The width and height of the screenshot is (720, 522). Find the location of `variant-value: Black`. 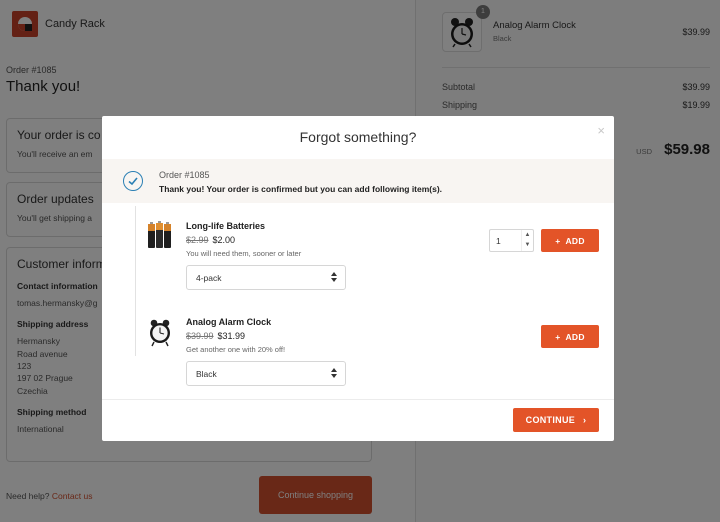

variant-value: Black is located at coordinates (206, 374).